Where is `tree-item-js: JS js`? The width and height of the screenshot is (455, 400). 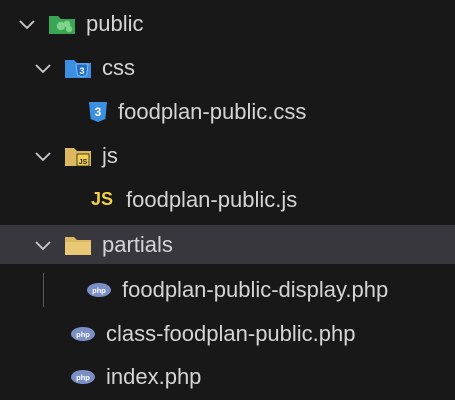 tree-item-js: JS js is located at coordinates (227, 155).